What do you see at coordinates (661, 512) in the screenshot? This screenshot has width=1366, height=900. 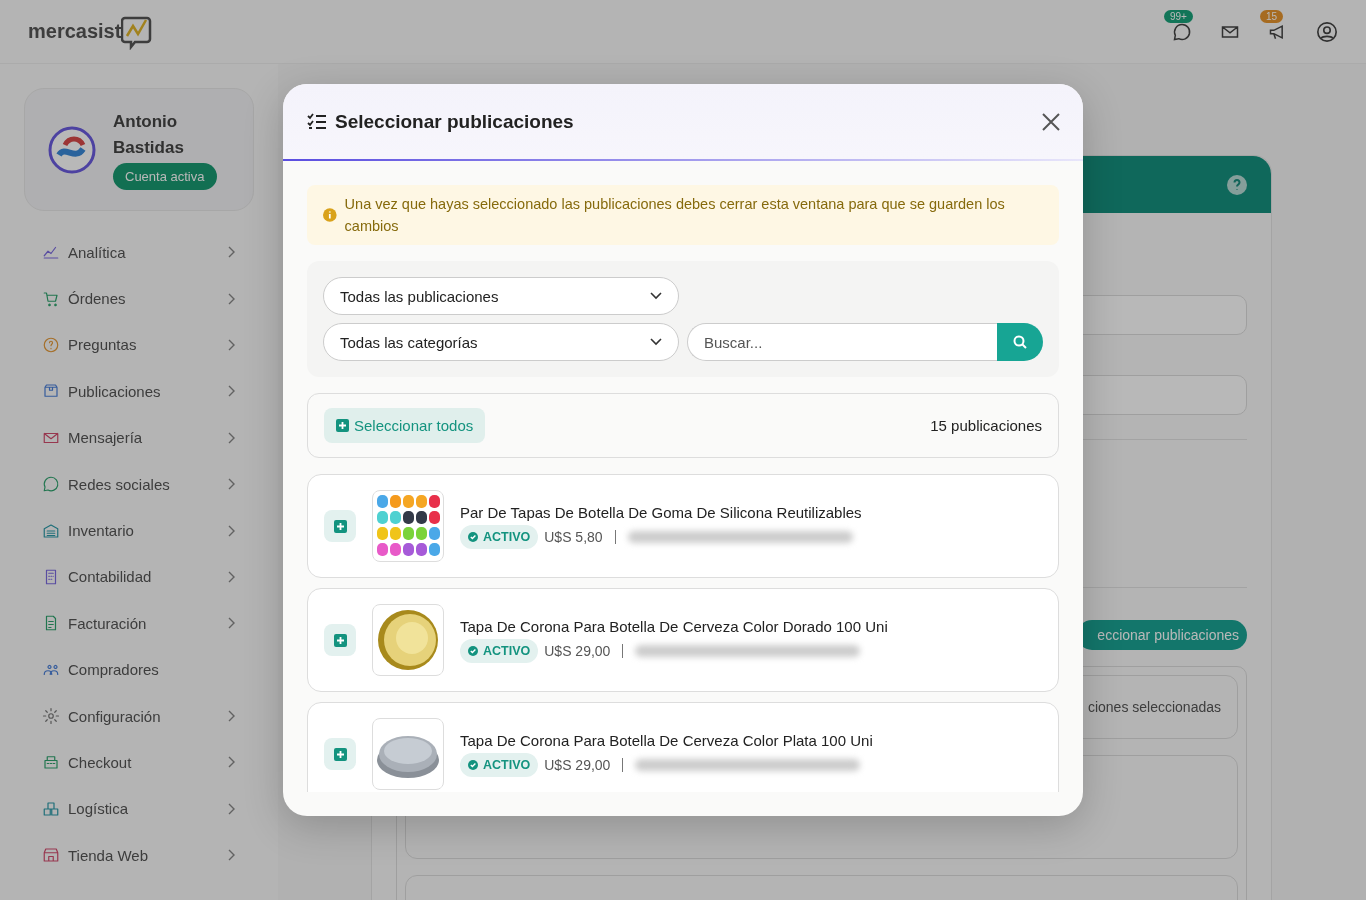 I see `publication-title: Par De Tapas De Botella De Goma De Silicona Reutilizables` at bounding box center [661, 512].